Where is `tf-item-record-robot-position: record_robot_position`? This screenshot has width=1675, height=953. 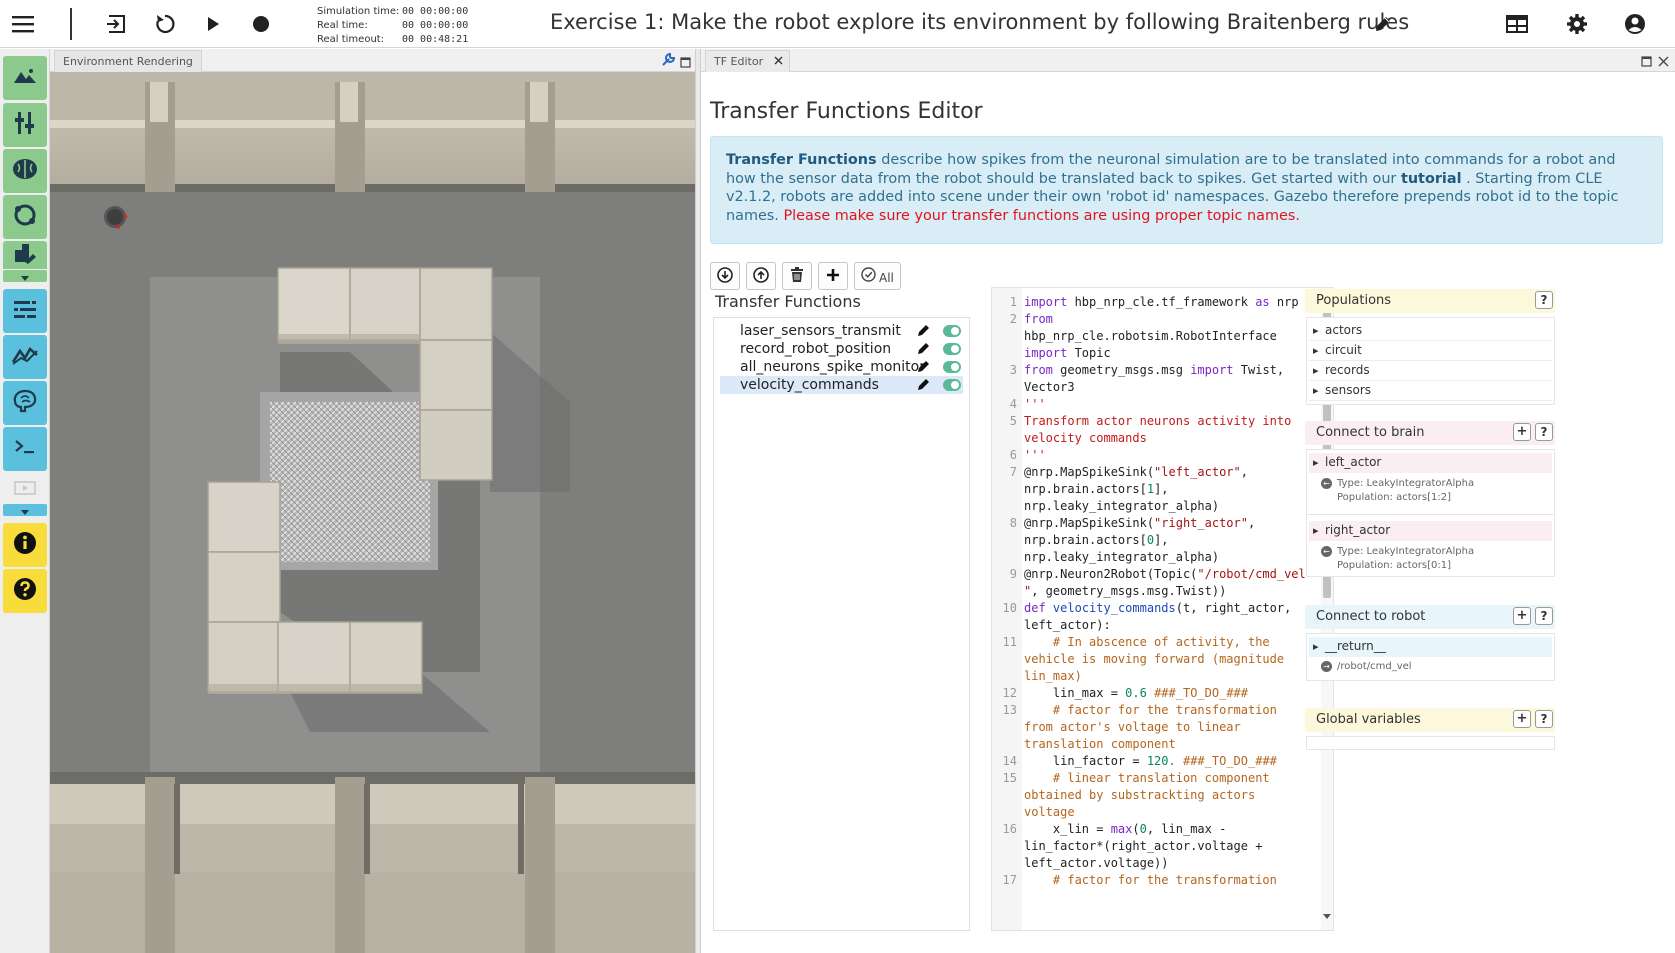 tf-item-record-robot-position: record_robot_position is located at coordinates (841, 349).